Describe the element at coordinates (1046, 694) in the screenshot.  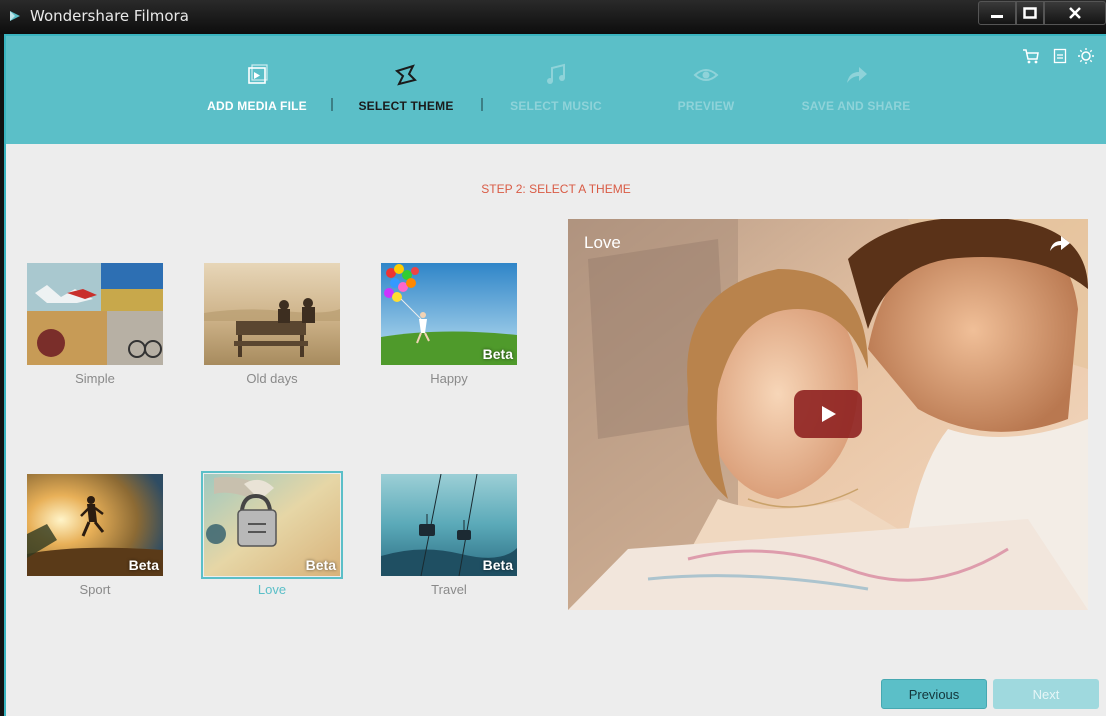
I see `next-button: Next` at that location.